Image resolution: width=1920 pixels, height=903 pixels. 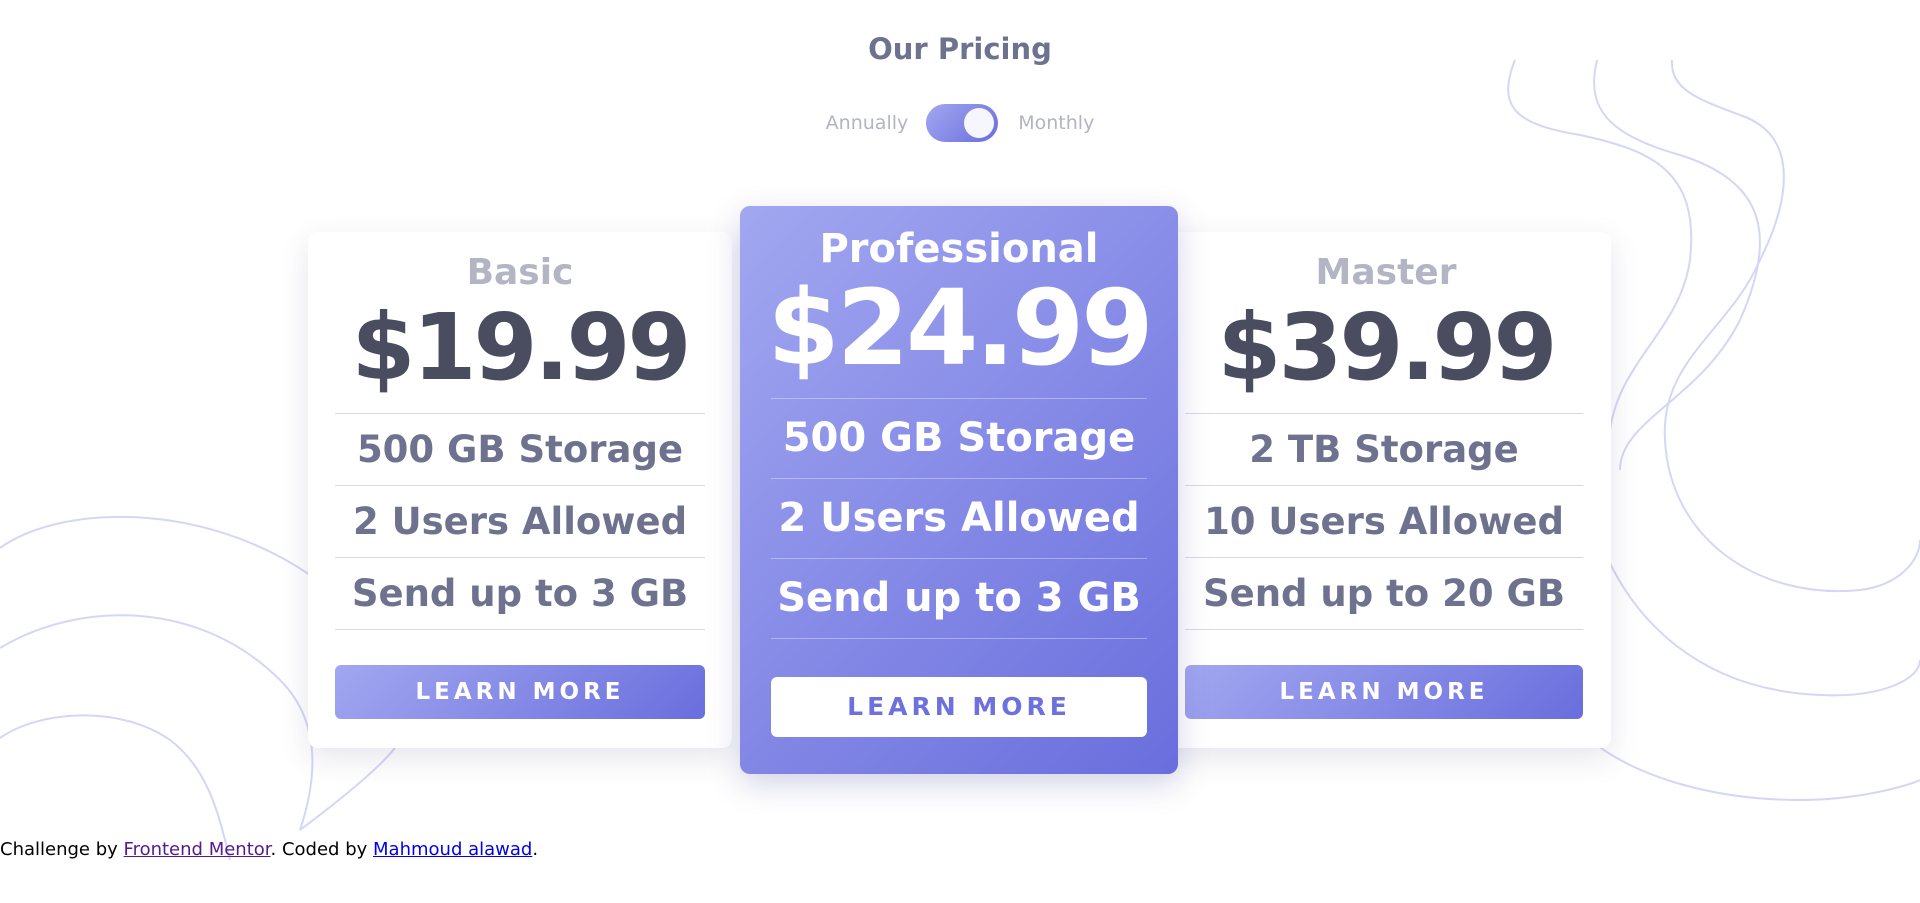 I want to click on plan-price: $39.99, so click(x=1387, y=347).